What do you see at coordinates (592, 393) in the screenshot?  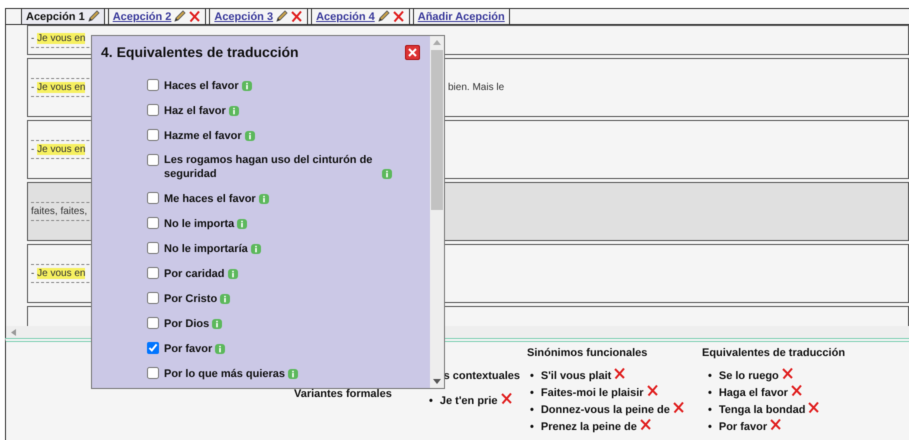 I see `term-text: Faites-moi le plaisir` at bounding box center [592, 393].